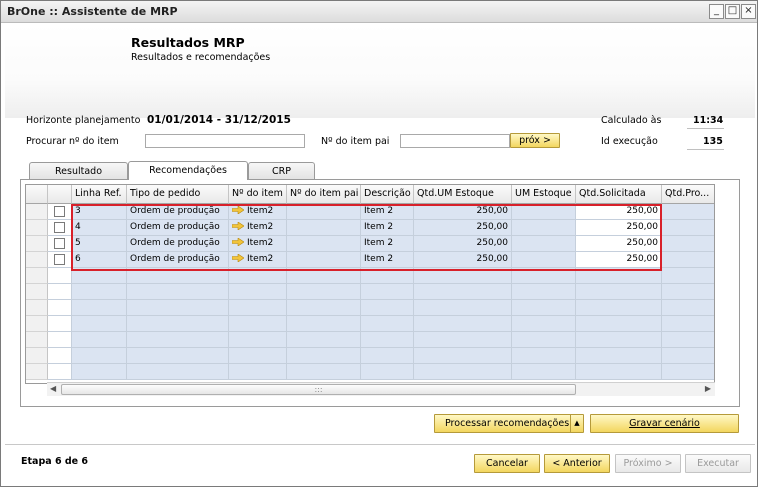  Describe the element at coordinates (576, 423) in the screenshot. I see `dropdown-arrow-icon: ▲` at that location.